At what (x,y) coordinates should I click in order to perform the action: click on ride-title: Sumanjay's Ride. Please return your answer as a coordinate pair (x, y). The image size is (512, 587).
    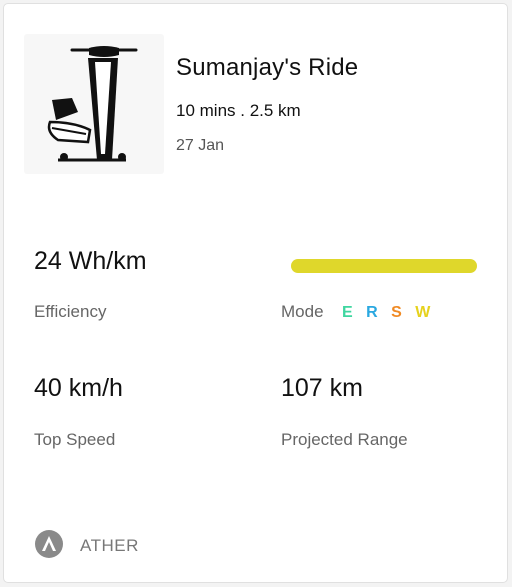
    Looking at the image, I should click on (267, 67).